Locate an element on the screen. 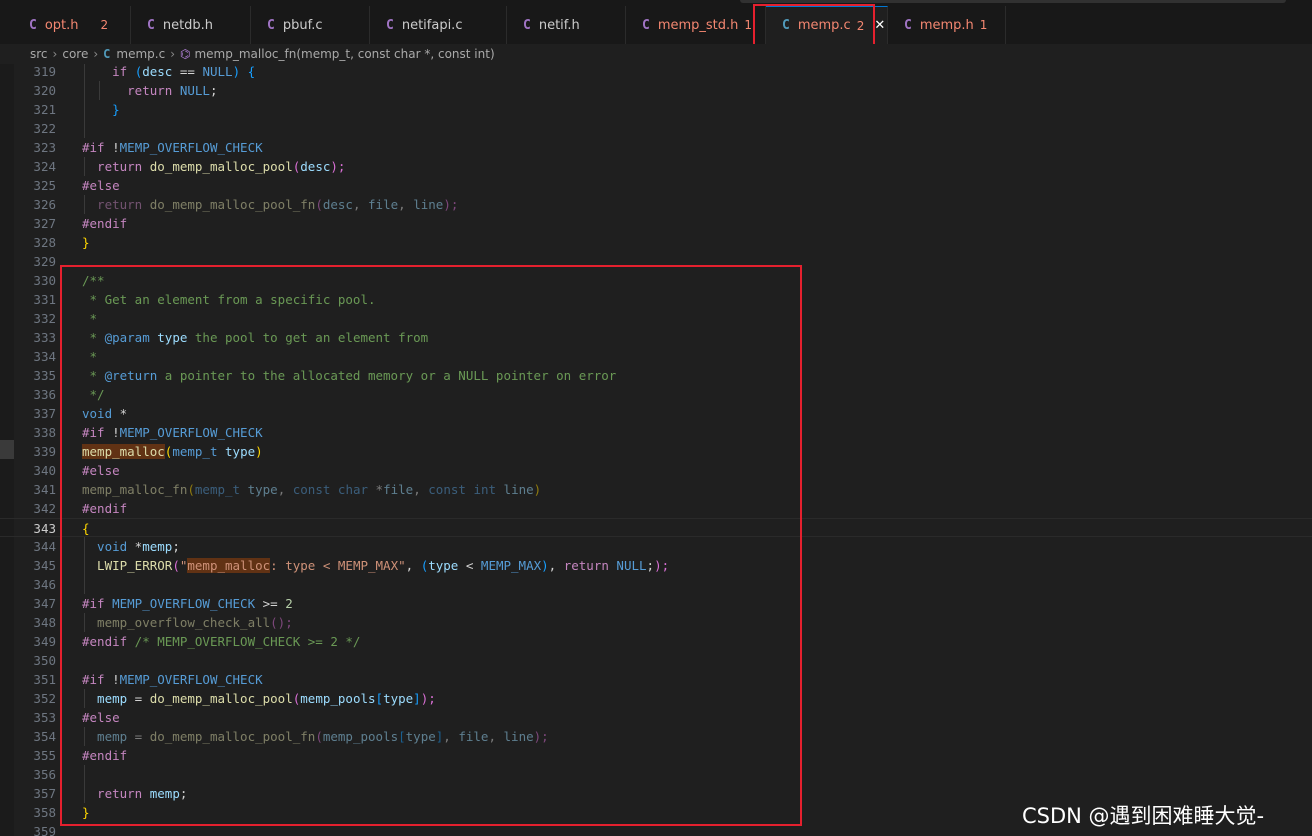 Image resolution: width=1312 pixels, height=836 pixels. line-number: 327 is located at coordinates (44, 223).